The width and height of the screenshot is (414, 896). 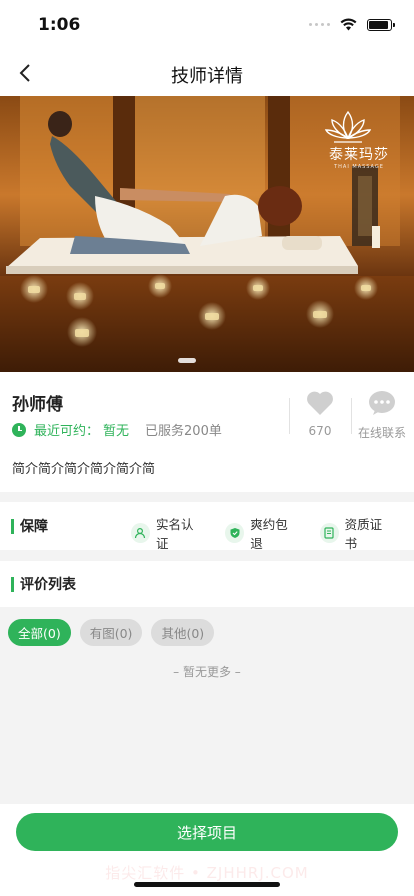 What do you see at coordinates (348, 126) in the screenshot?
I see `lotus-logo-icon` at bounding box center [348, 126].